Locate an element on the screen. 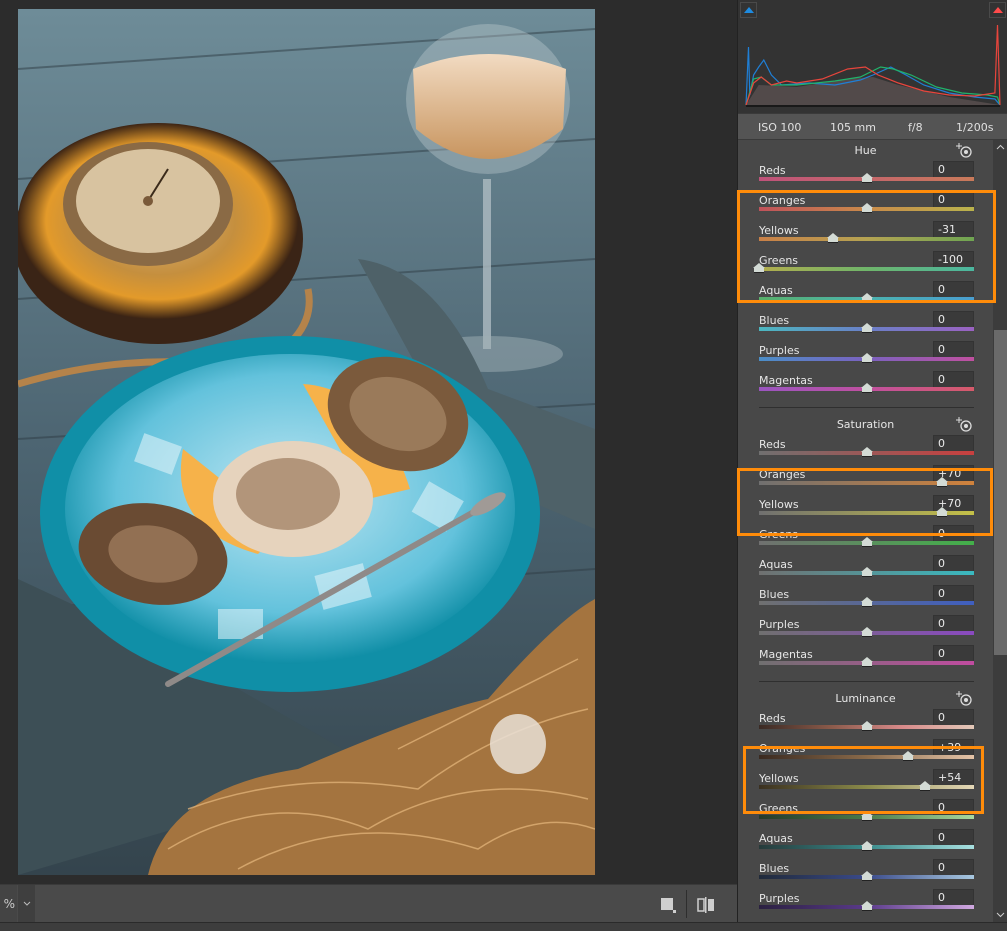  saturation-yellows-slider-row: Yellows is located at coordinates (865, 511).